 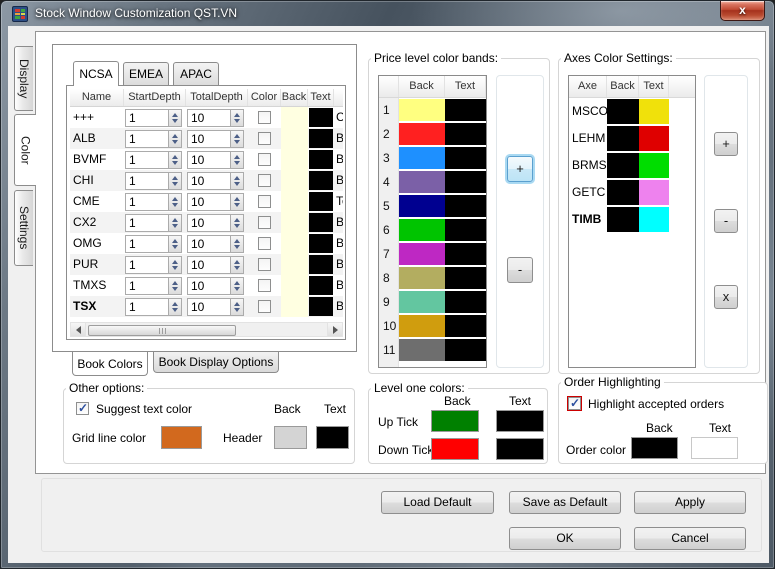 What do you see at coordinates (455, 421) in the screenshot?
I see `up-tick-back-swatch` at bounding box center [455, 421].